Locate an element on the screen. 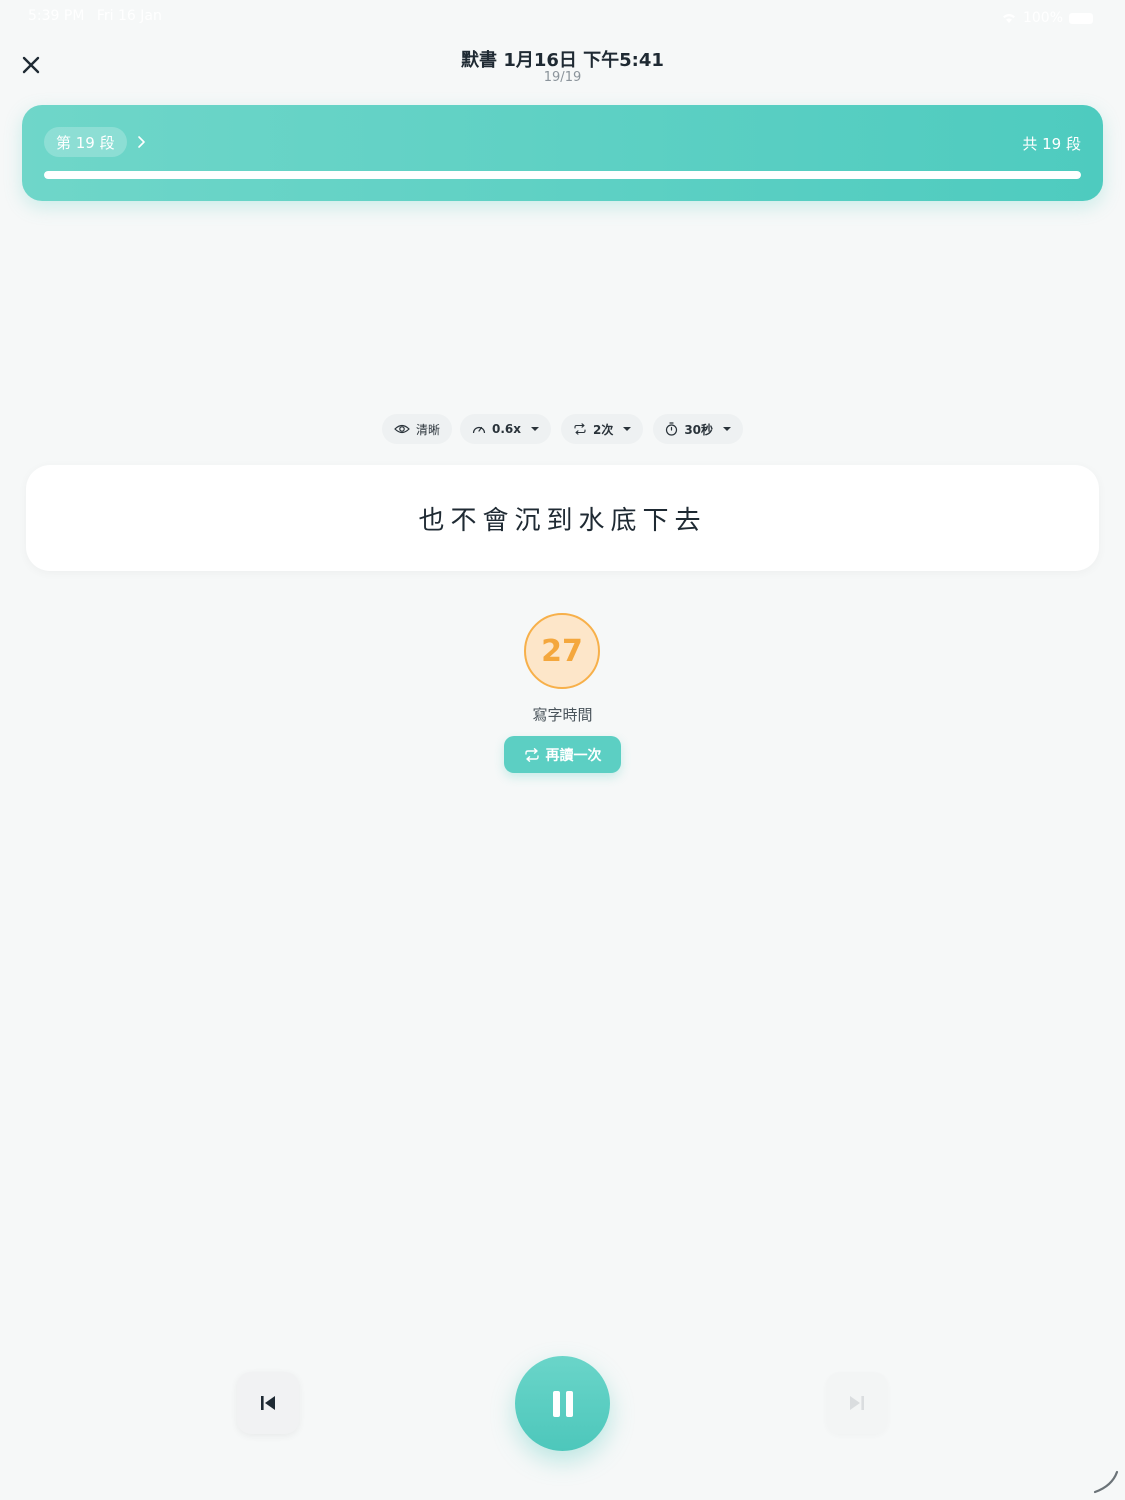 The image size is (1125, 1500). writing-timer: 27 is located at coordinates (562, 651).